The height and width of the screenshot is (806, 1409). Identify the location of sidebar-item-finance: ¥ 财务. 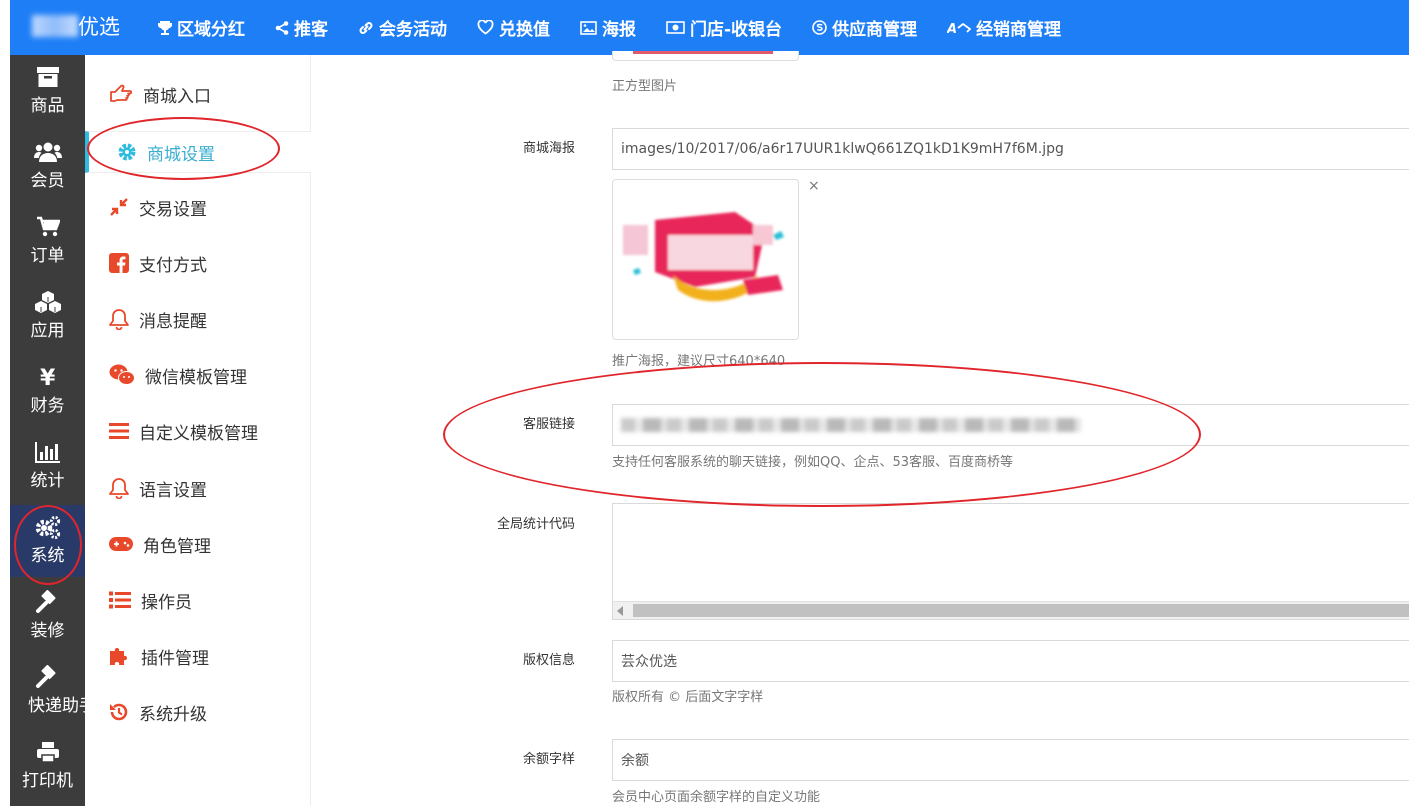
(47, 391).